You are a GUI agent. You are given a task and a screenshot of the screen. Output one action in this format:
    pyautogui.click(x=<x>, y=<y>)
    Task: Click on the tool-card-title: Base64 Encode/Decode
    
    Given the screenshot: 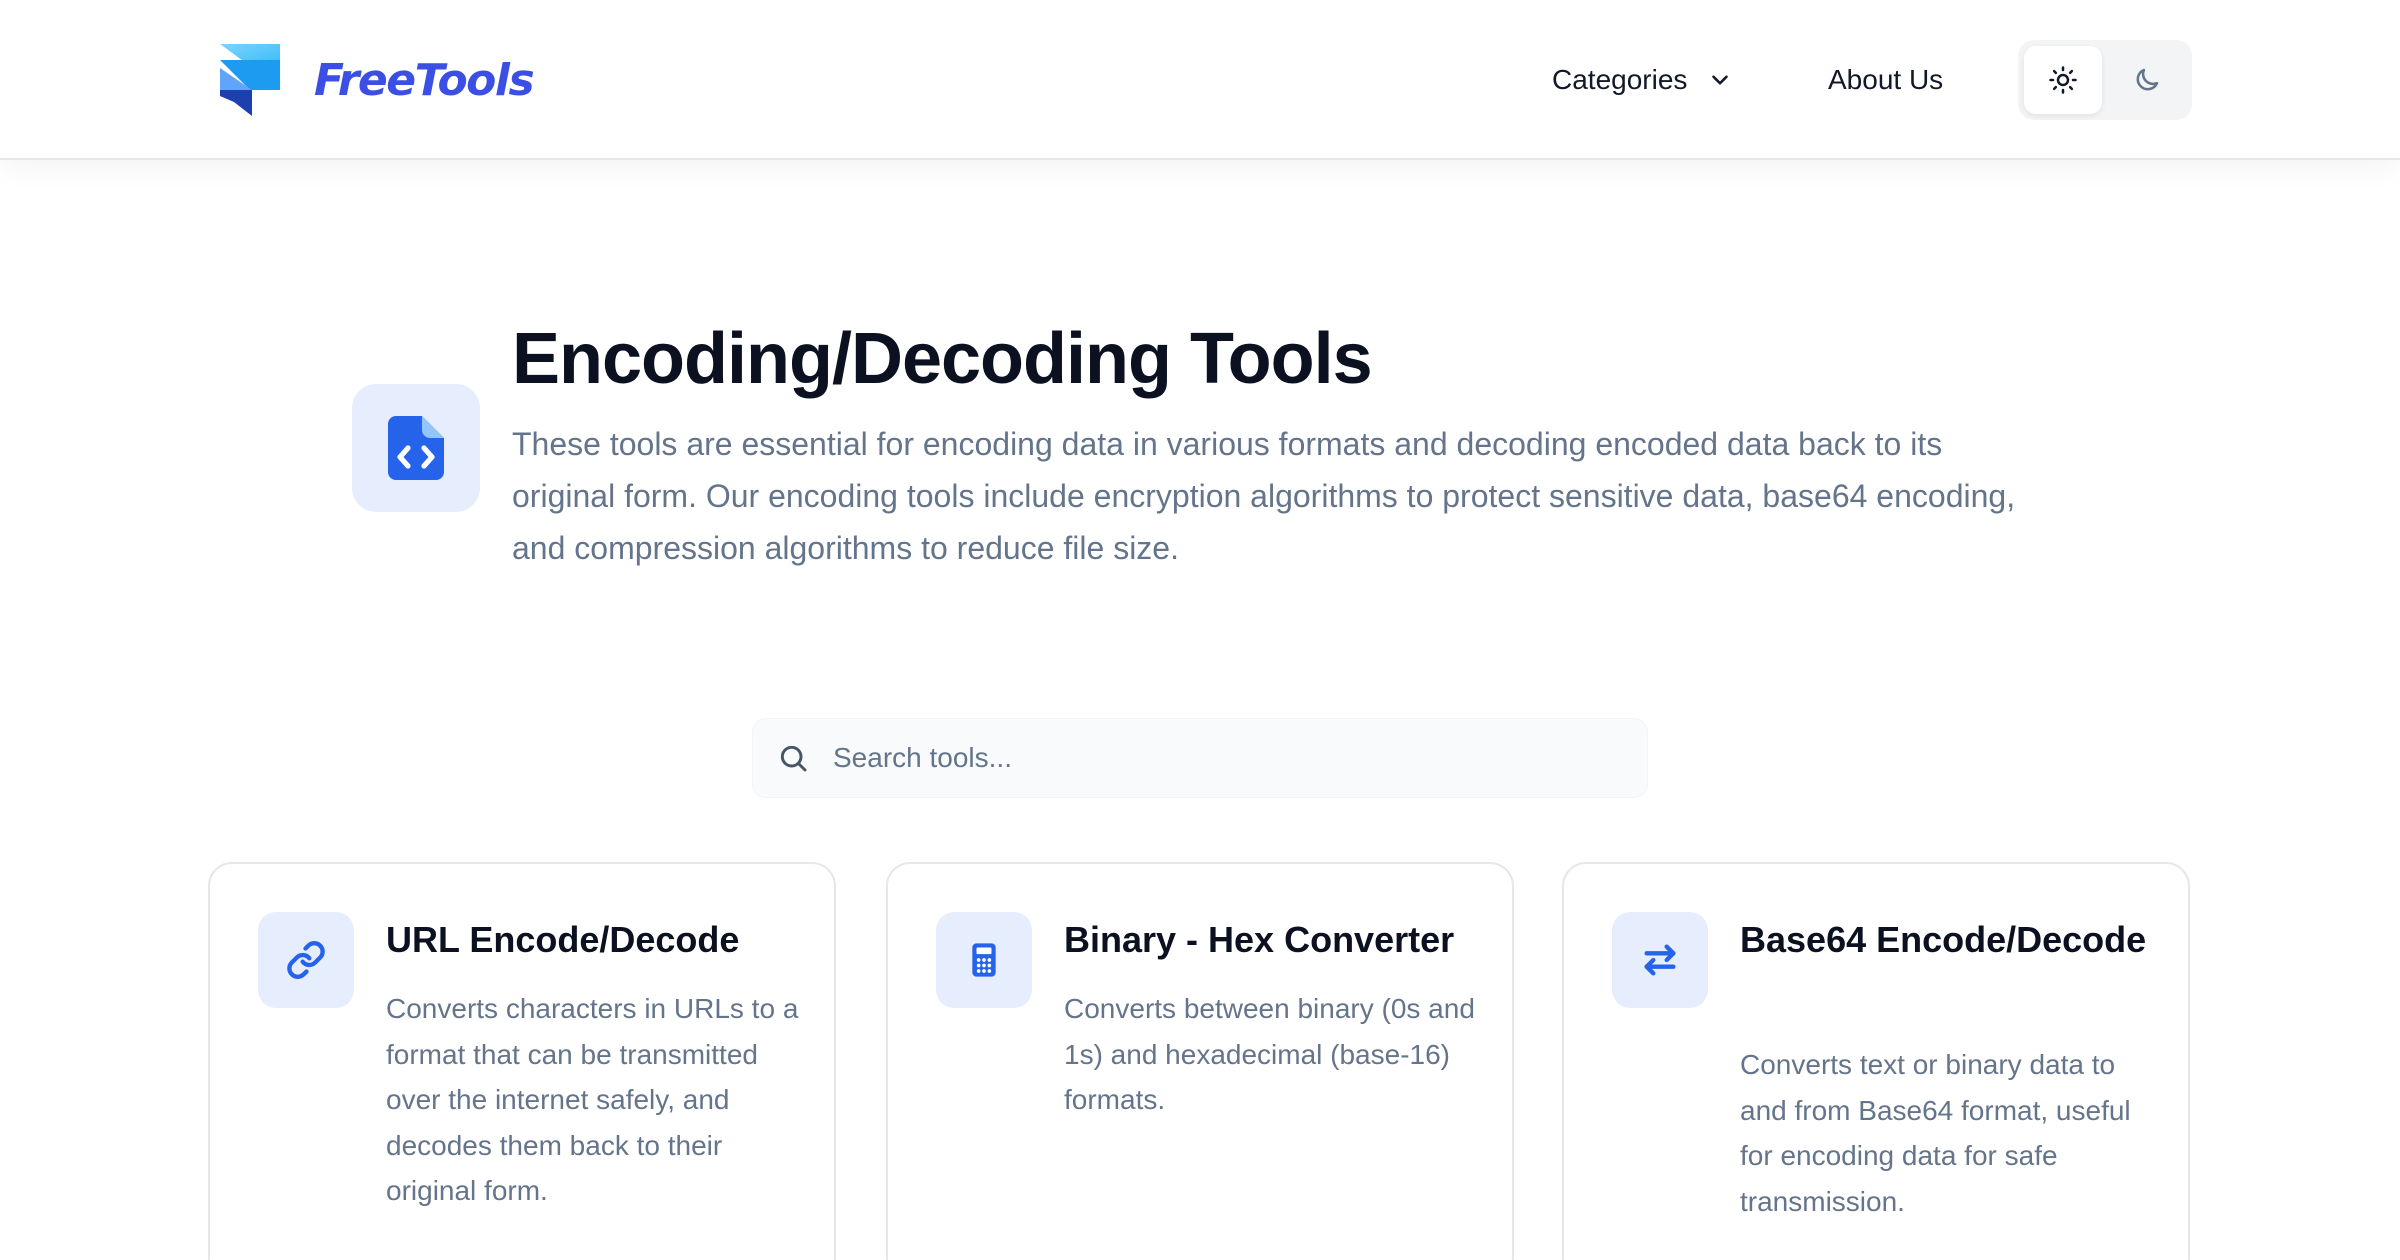 What is the action you would take?
    pyautogui.click(x=1943, y=939)
    